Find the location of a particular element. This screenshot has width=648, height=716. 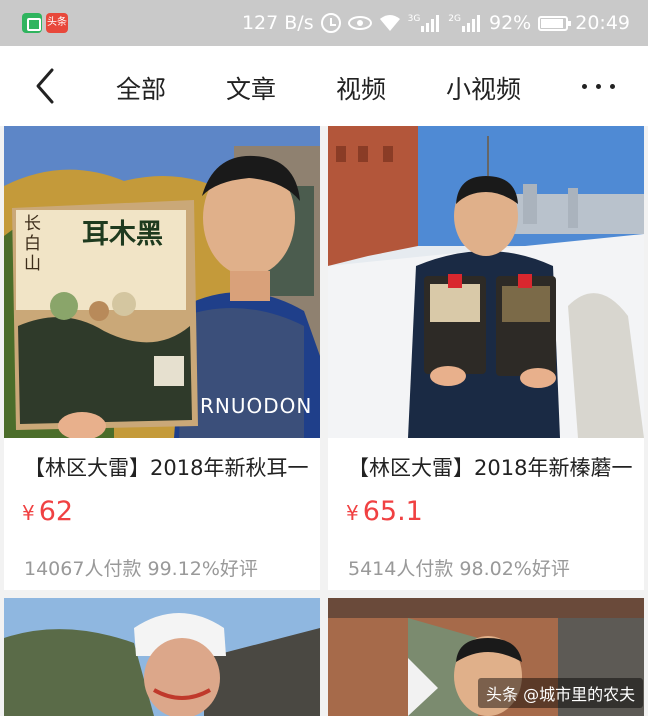

bag-label: 耳木黑 is located at coordinates (122, 234).